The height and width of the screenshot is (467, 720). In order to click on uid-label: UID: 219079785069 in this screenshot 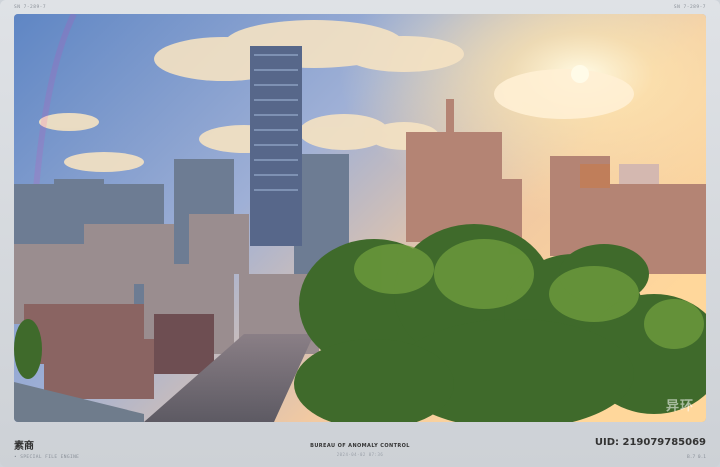, I will do `click(650, 442)`.